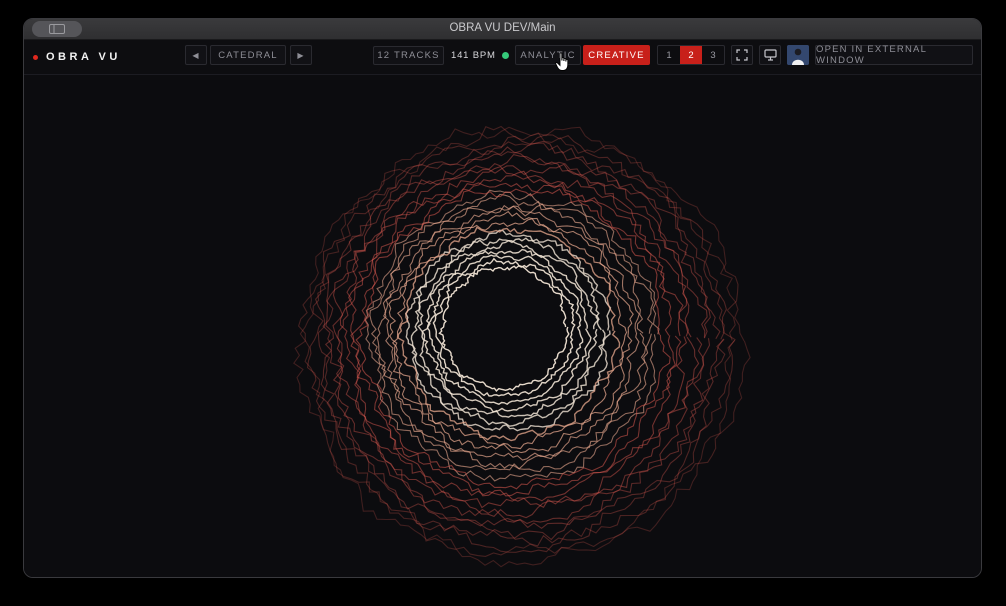  I want to click on bpm-indicator: 141 BPM, so click(480, 55).